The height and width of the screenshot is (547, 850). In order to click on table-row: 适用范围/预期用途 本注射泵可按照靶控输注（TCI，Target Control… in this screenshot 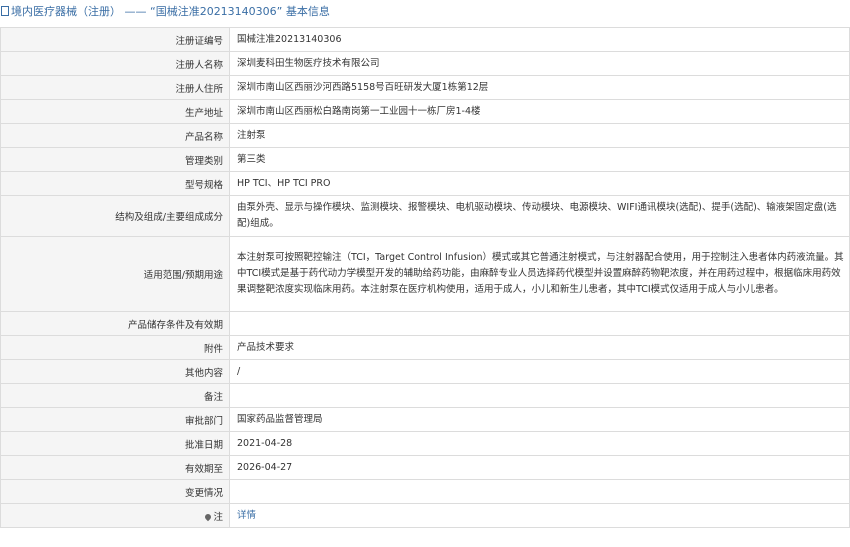, I will do `click(425, 274)`.